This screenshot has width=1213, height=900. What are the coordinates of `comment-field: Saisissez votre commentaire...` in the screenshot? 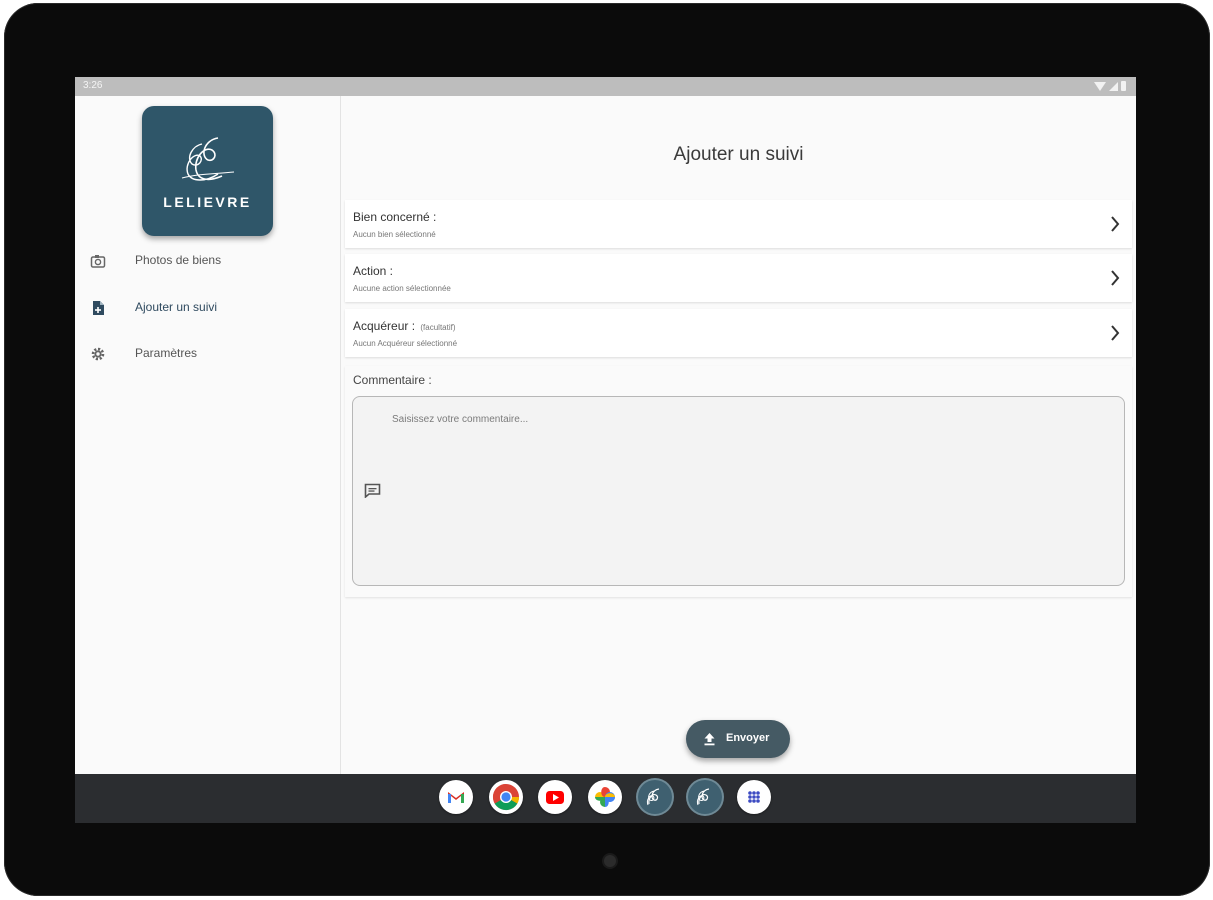 It's located at (738, 491).